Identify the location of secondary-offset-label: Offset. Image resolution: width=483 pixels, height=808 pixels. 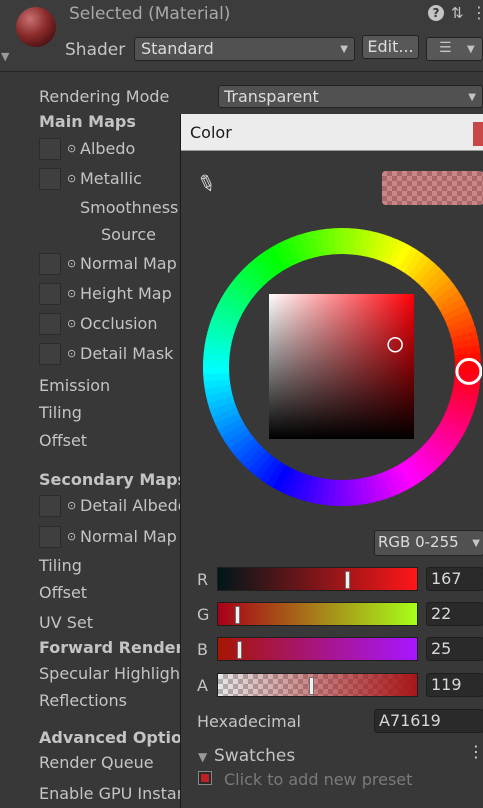
(63, 592).